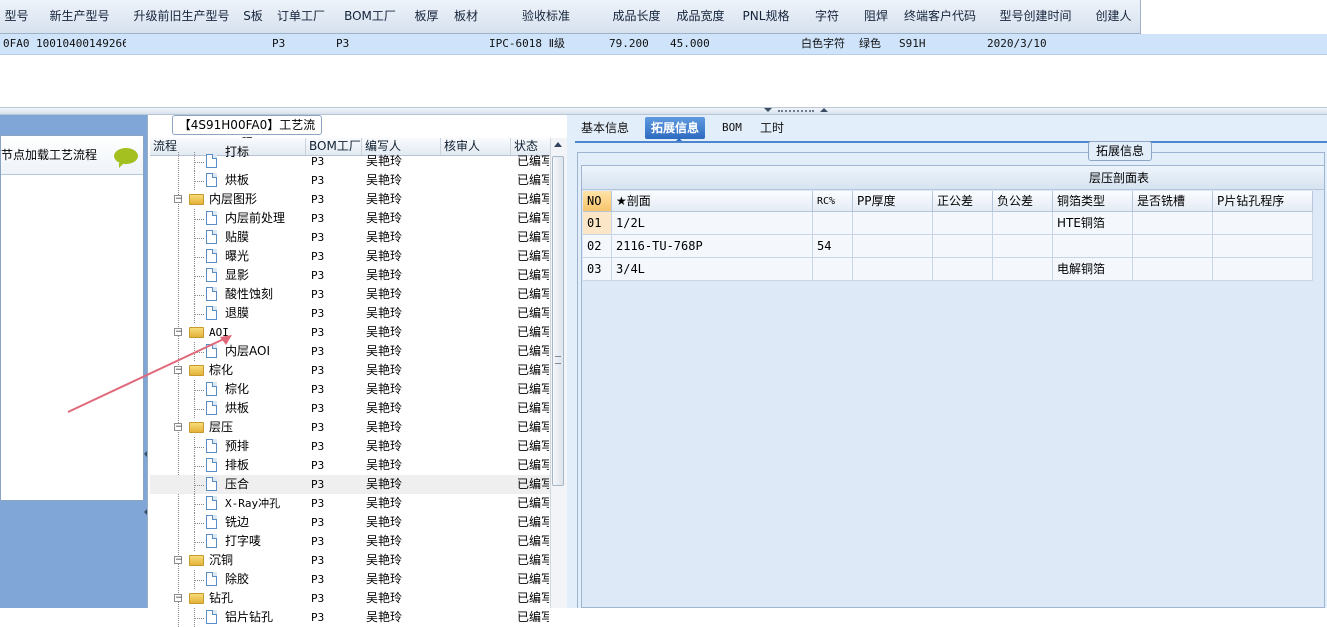 The height and width of the screenshot is (627, 1327). I want to click on process-step-label: 退膜, so click(237, 313).